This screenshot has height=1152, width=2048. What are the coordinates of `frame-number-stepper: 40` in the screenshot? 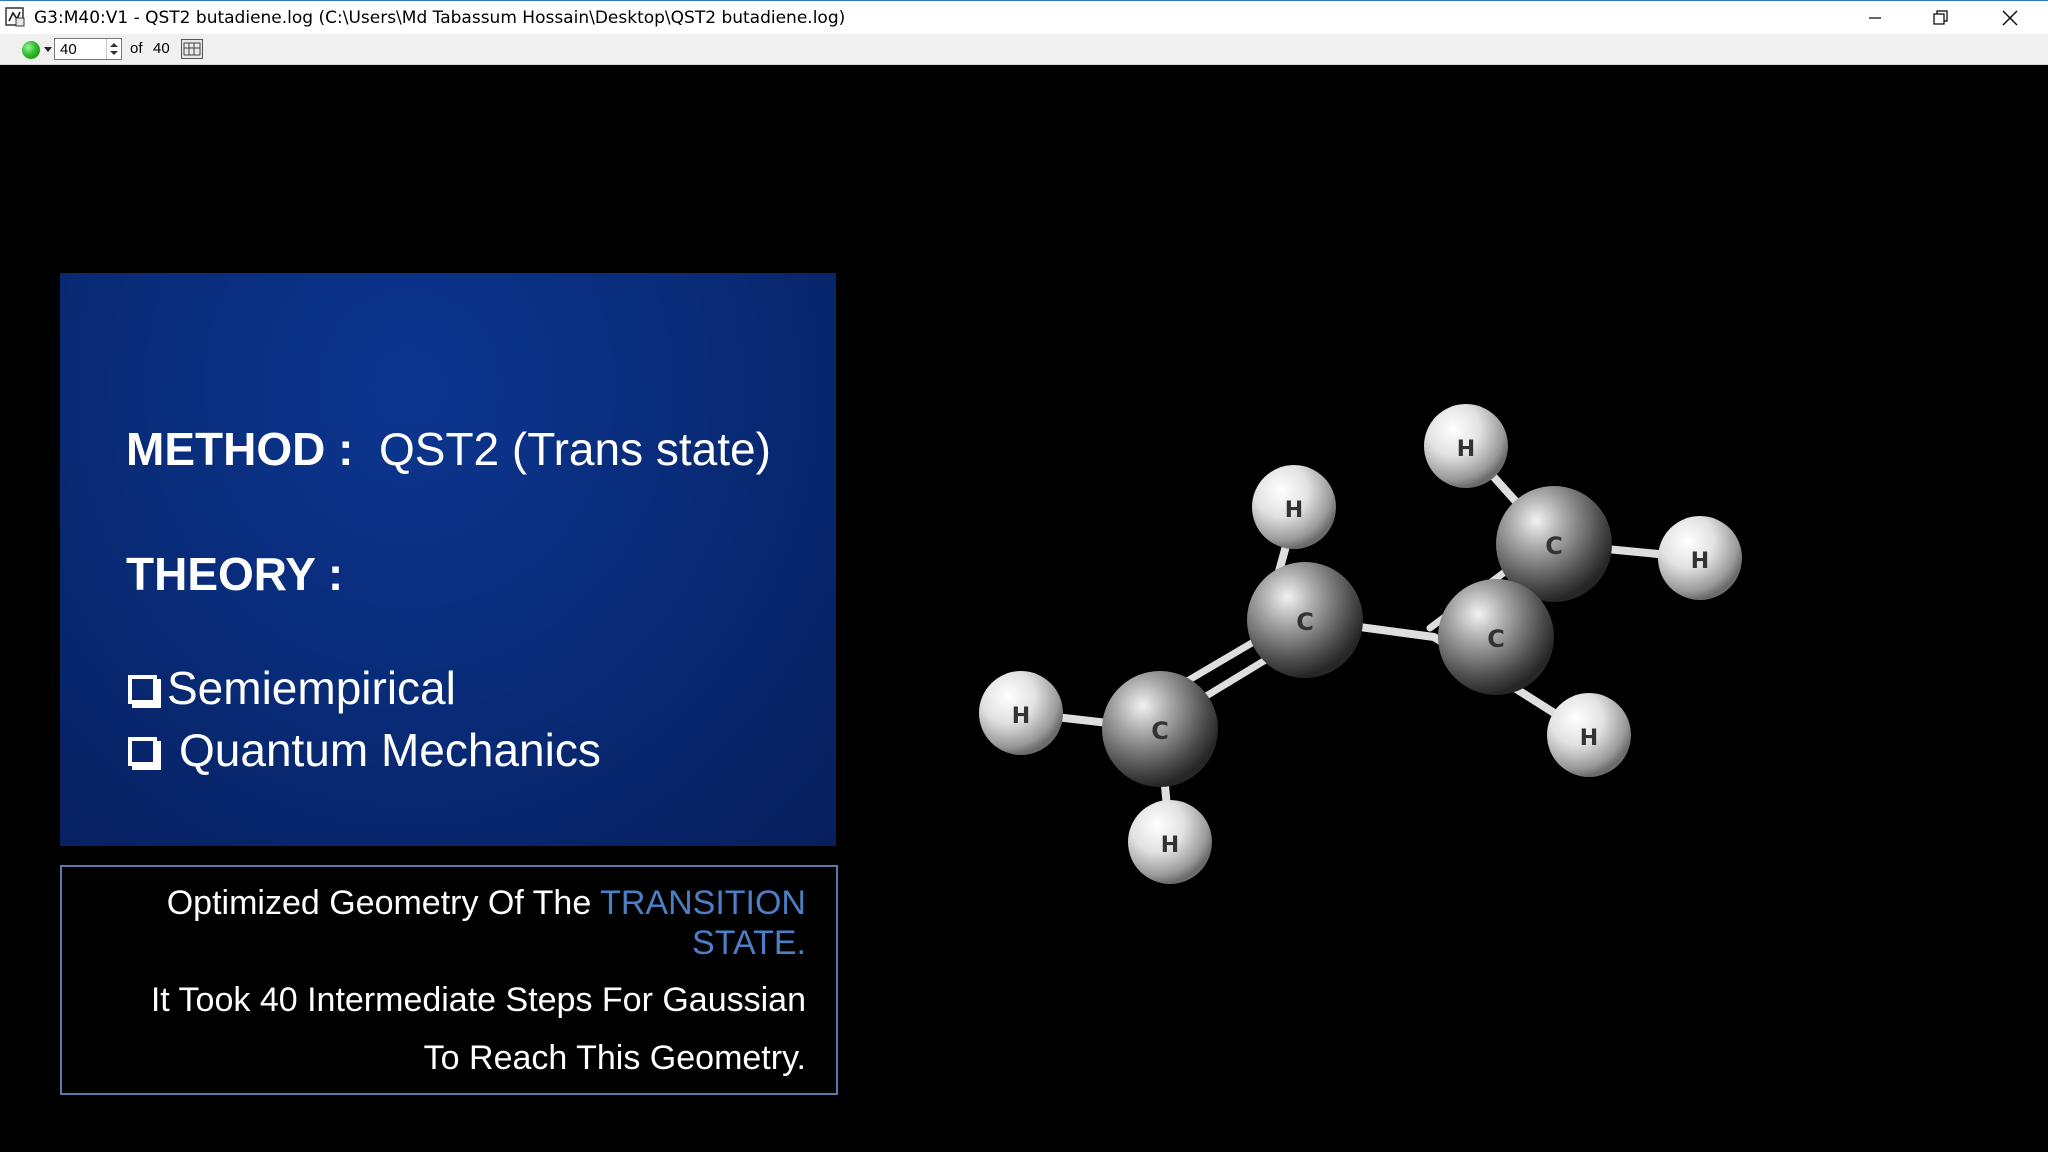 It's located at (88, 49).